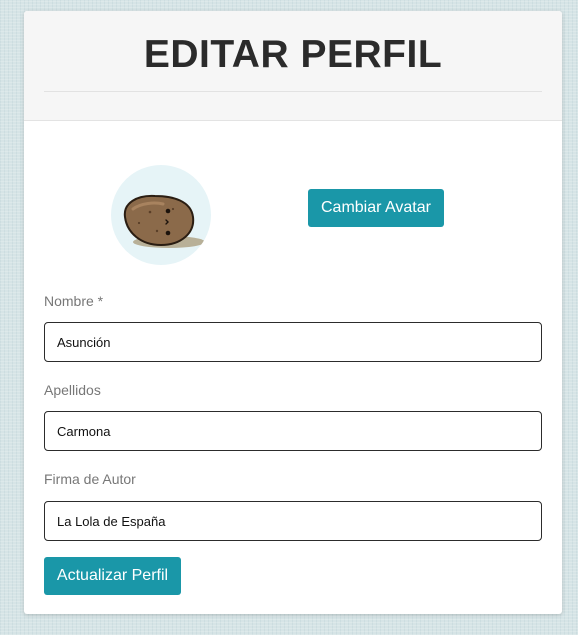 The image size is (578, 635). Describe the element at coordinates (90, 479) in the screenshot. I see `firma-label: Firma de Autor` at that location.